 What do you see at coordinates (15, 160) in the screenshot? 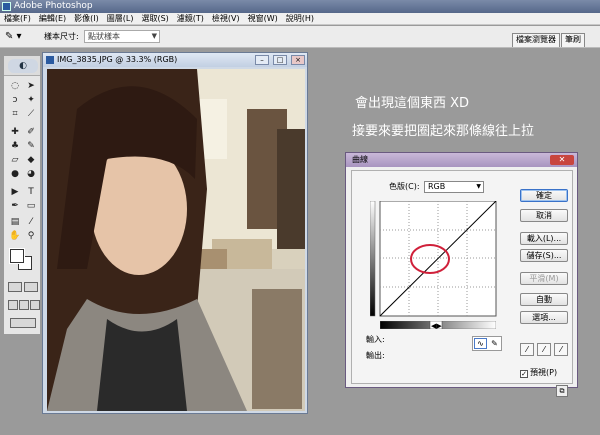
I see `eraser-icon: ▱` at bounding box center [15, 160].